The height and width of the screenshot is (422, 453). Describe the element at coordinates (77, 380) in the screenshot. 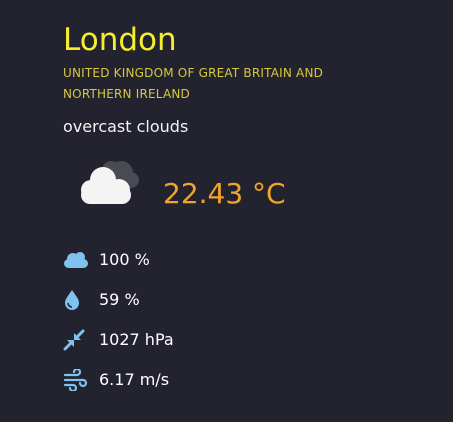

I see `wind-icon` at that location.